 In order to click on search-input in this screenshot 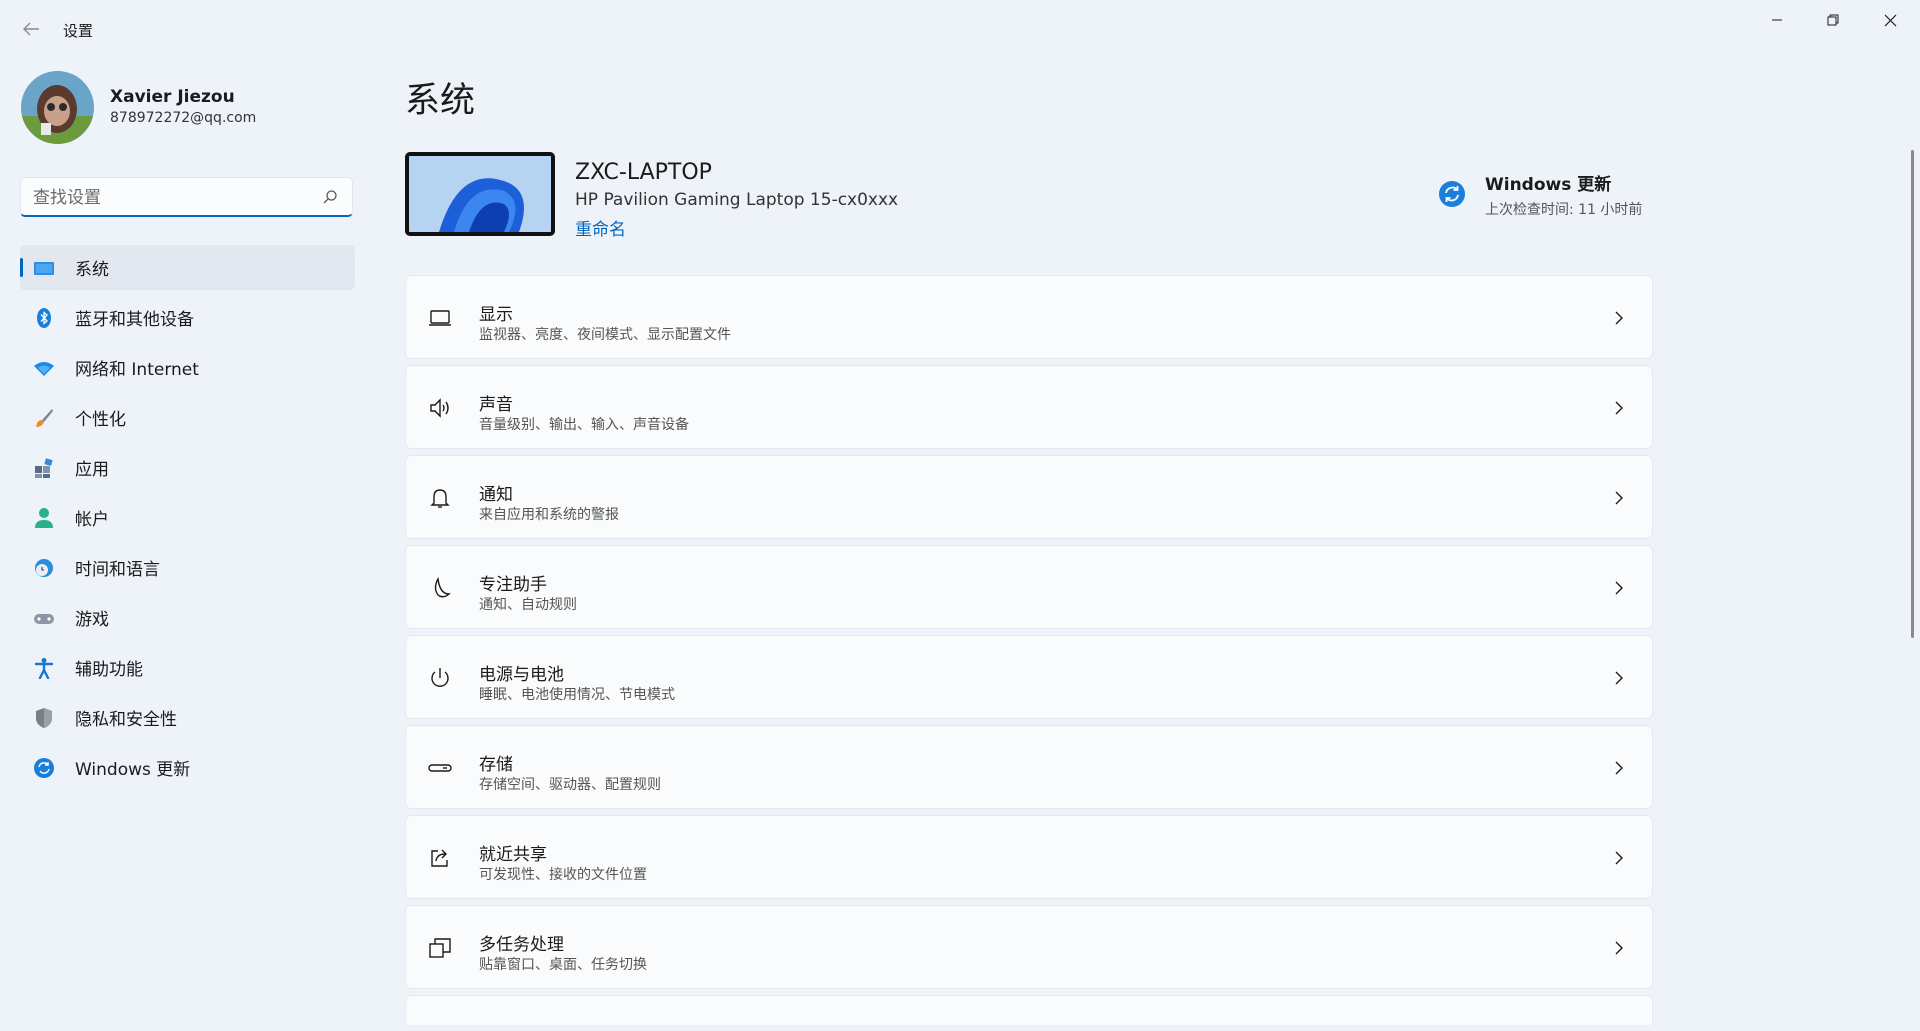, I will do `click(173, 198)`.